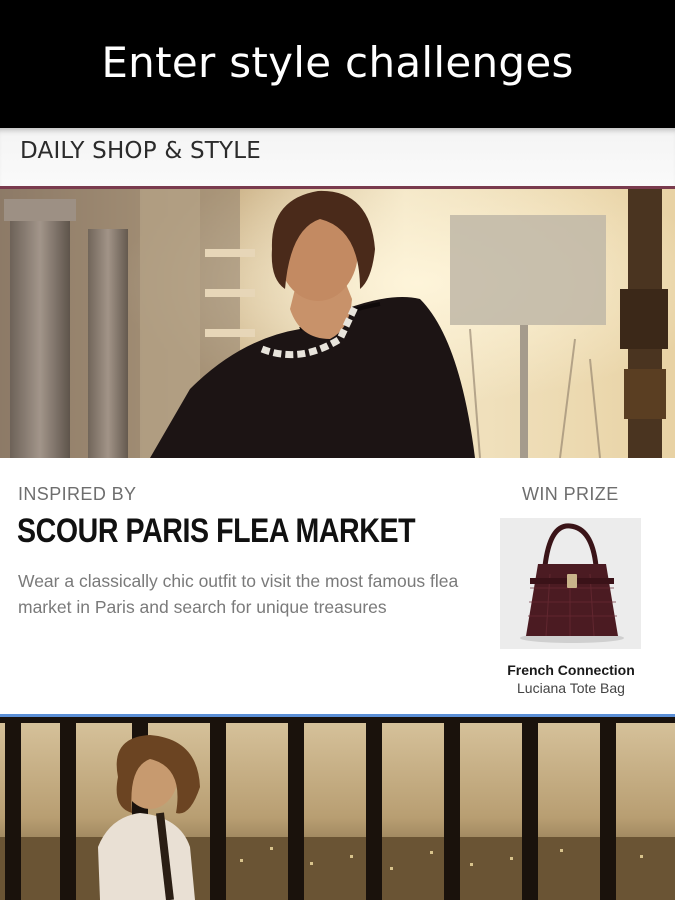 Image resolution: width=675 pixels, height=900 pixels. What do you see at coordinates (337, 157) in the screenshot?
I see `section-header: DAILY SHOP & STYLE` at bounding box center [337, 157].